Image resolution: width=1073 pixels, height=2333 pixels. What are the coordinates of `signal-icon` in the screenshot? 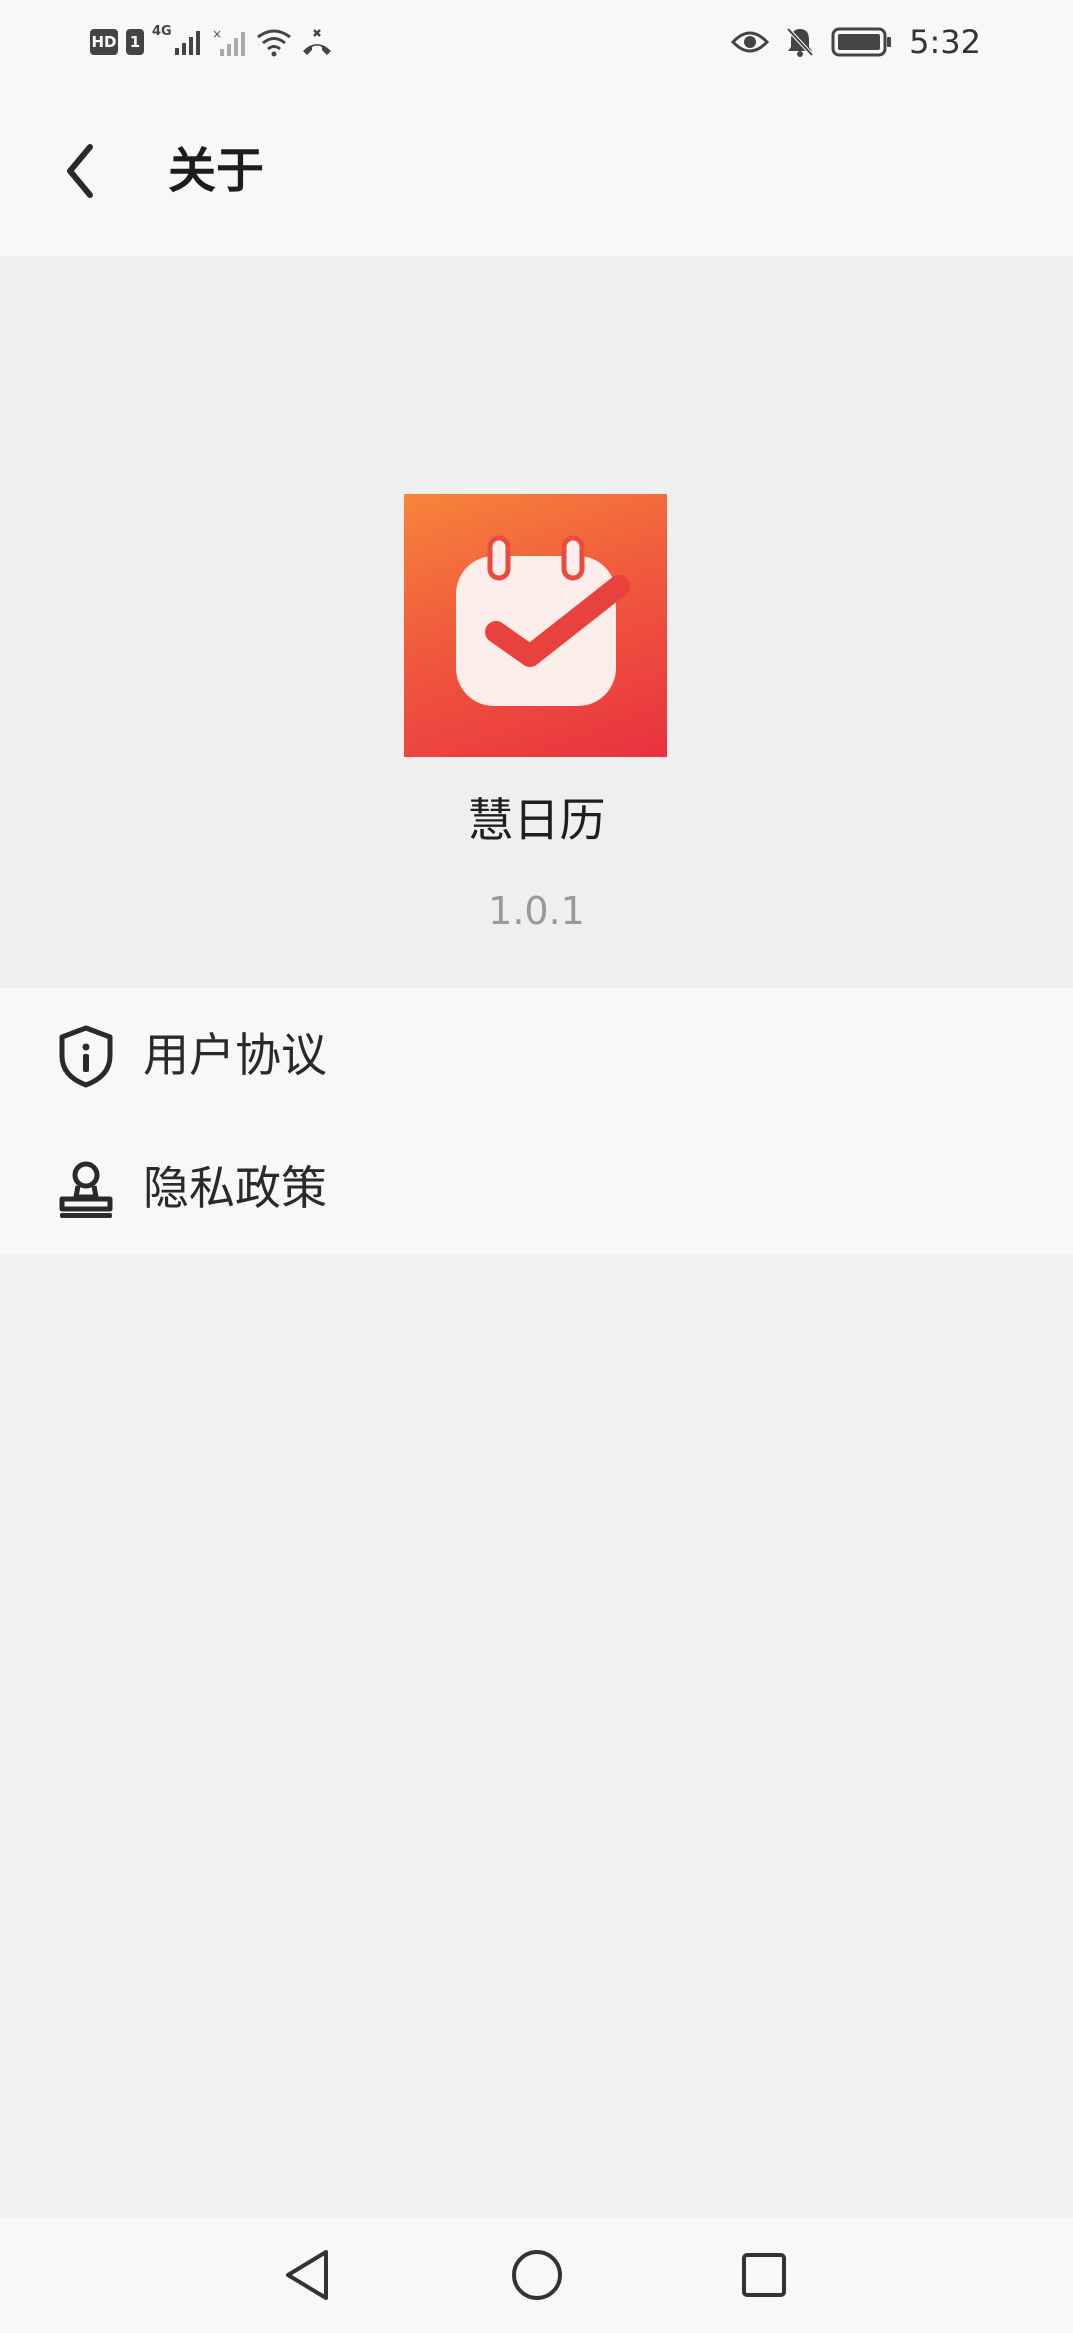 It's located at (187, 43).